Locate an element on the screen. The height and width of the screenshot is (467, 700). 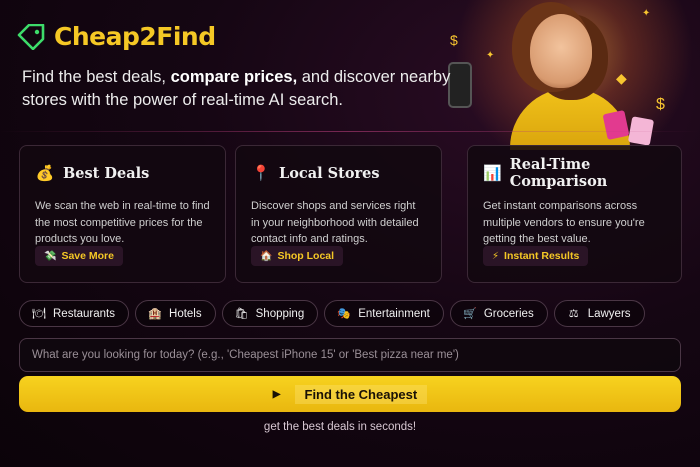
search-input is located at coordinates (350, 355).